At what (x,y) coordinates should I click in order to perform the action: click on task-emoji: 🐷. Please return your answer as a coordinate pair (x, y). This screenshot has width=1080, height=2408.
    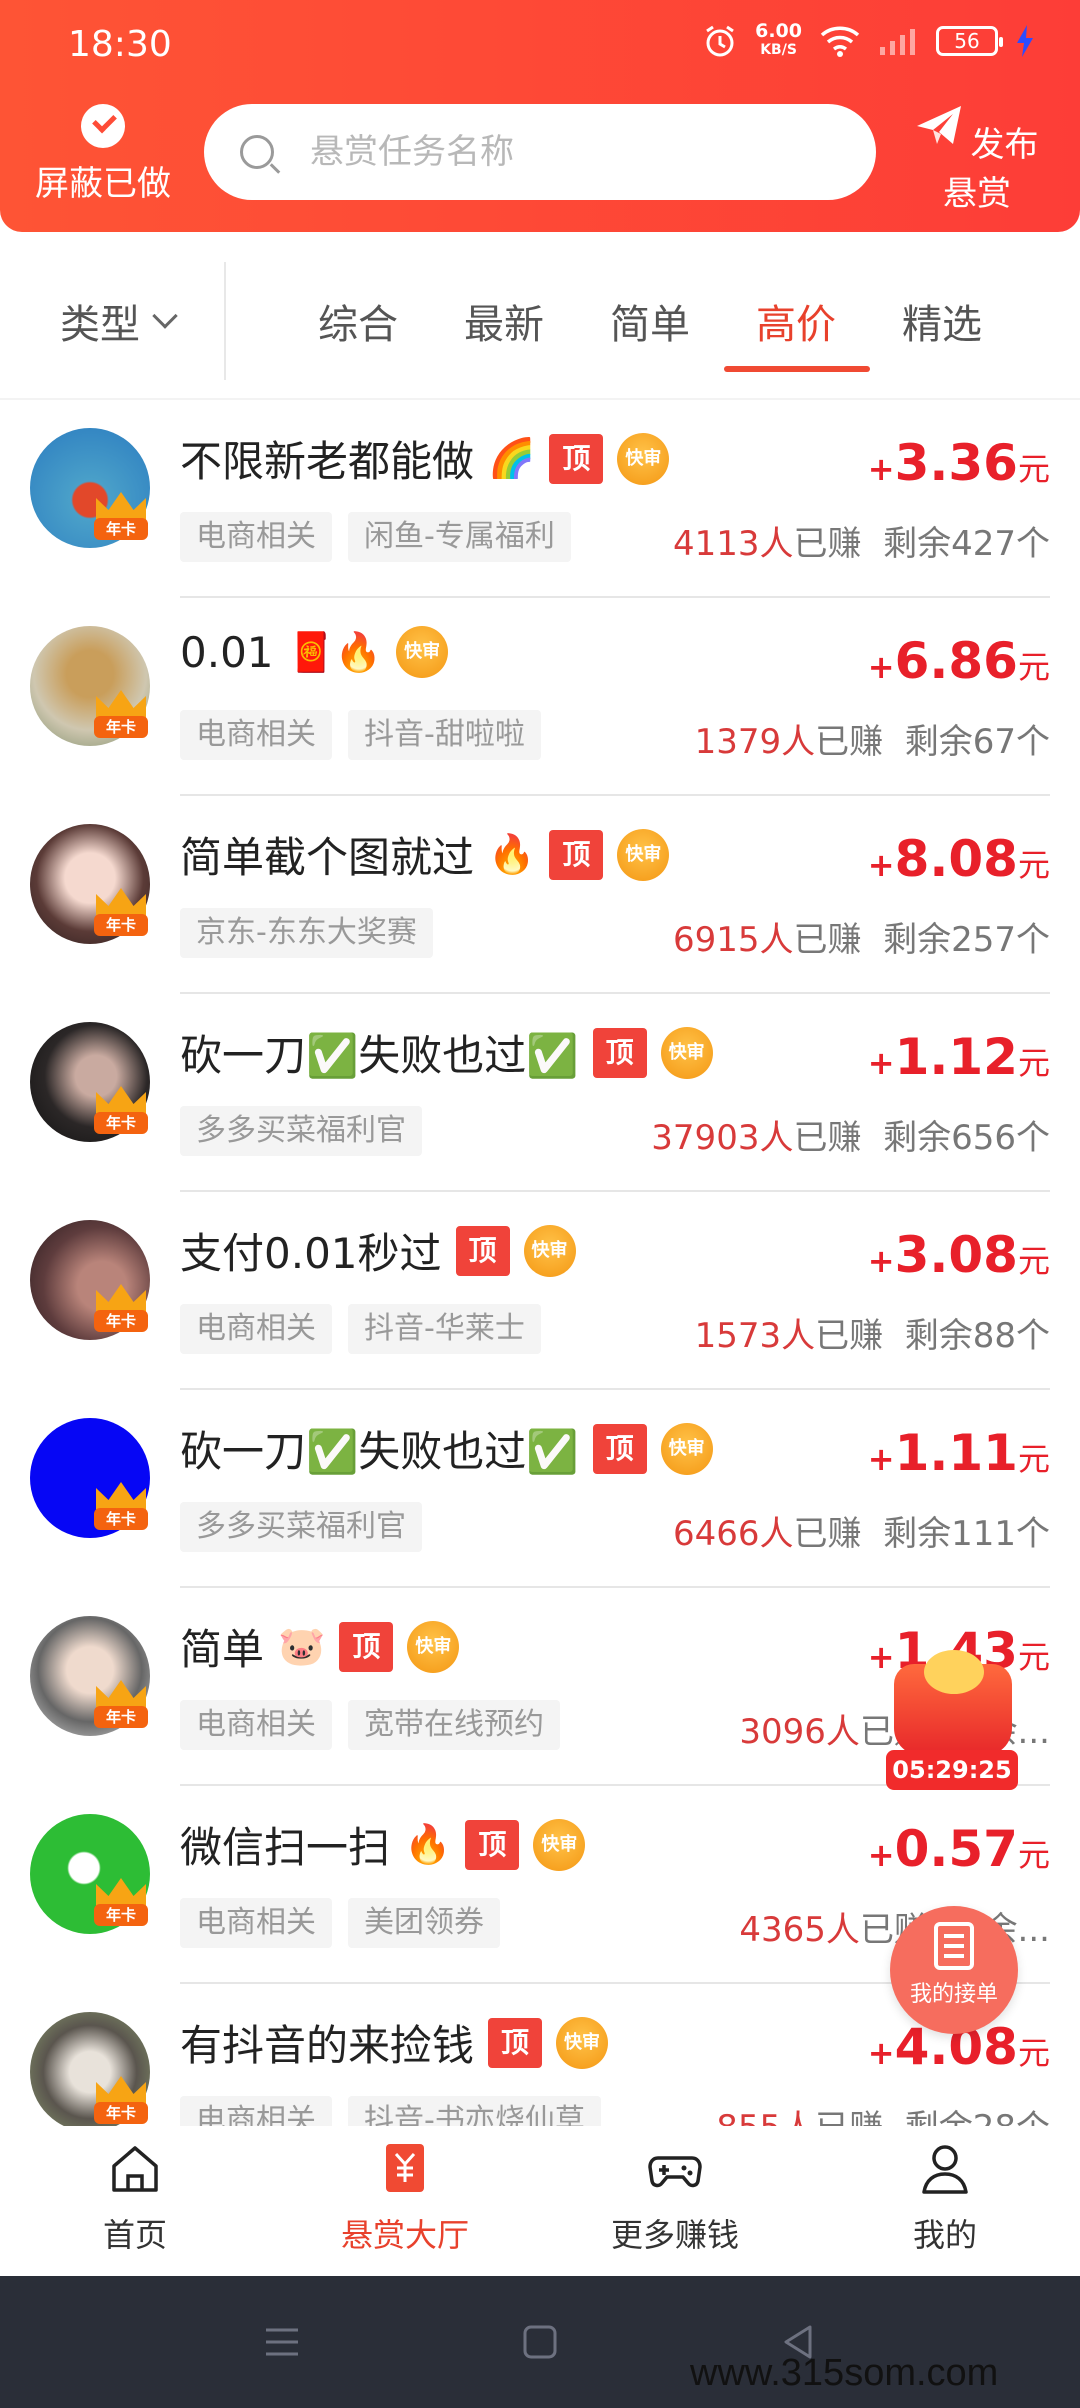
    Looking at the image, I should click on (302, 1646).